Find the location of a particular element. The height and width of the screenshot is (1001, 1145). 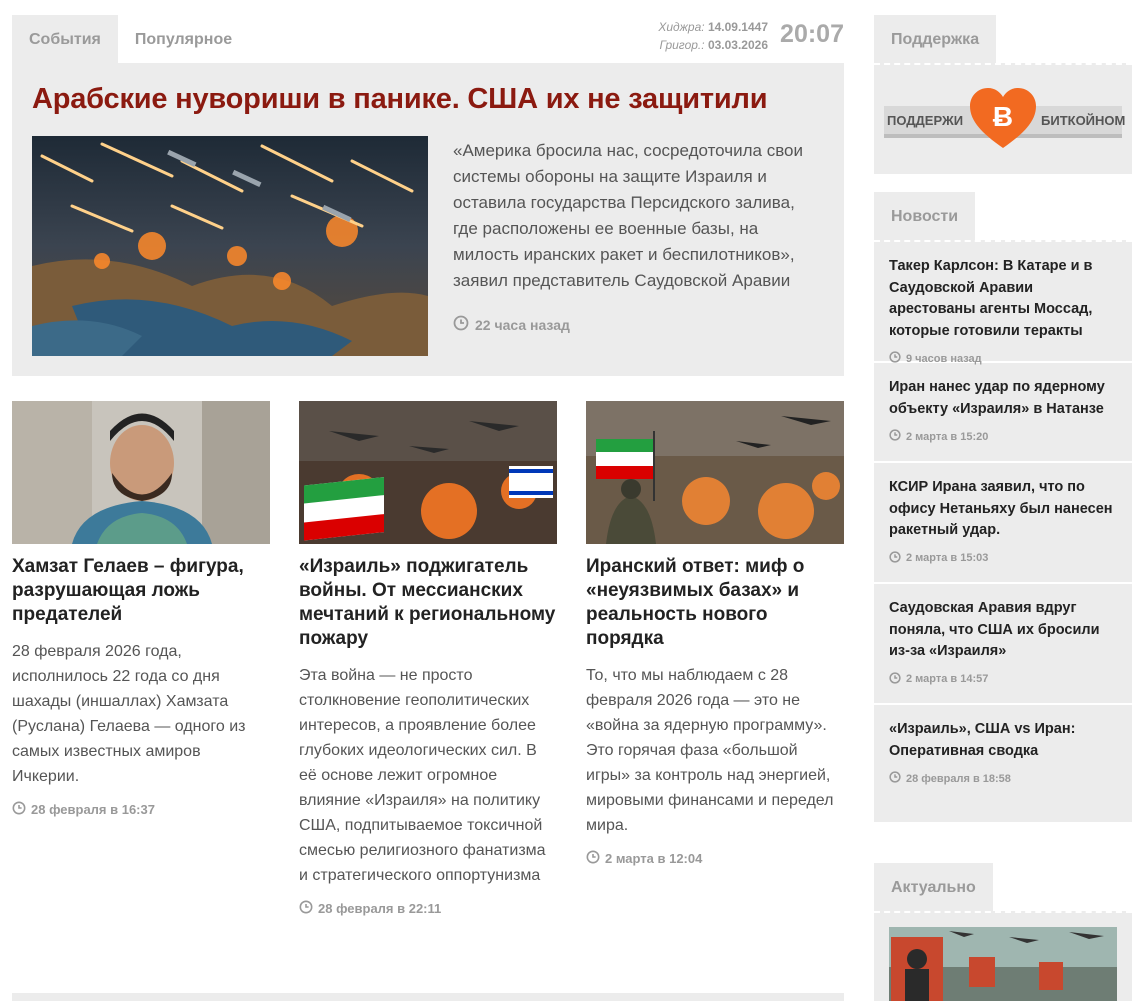

article-time-text: 28 февраля в 16:37 is located at coordinates (93, 809).